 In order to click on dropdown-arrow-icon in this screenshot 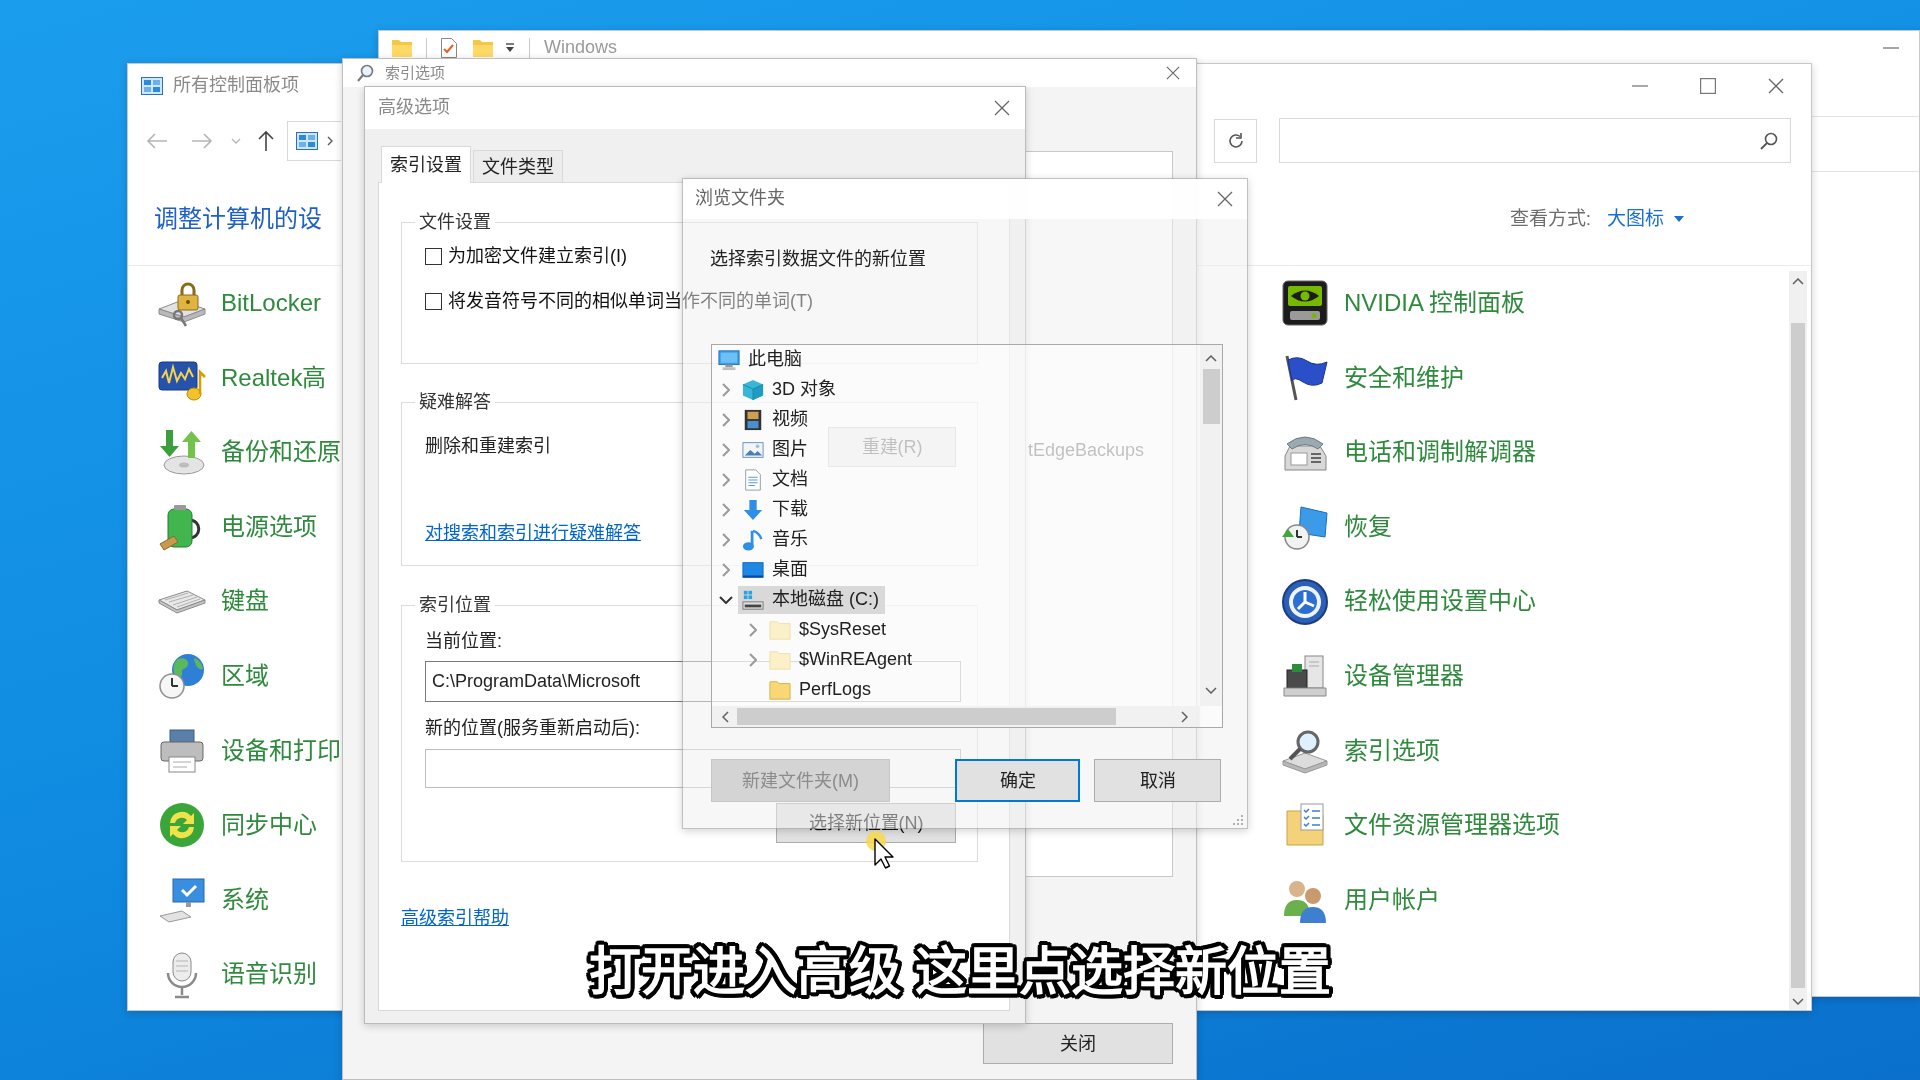, I will do `click(510, 47)`.